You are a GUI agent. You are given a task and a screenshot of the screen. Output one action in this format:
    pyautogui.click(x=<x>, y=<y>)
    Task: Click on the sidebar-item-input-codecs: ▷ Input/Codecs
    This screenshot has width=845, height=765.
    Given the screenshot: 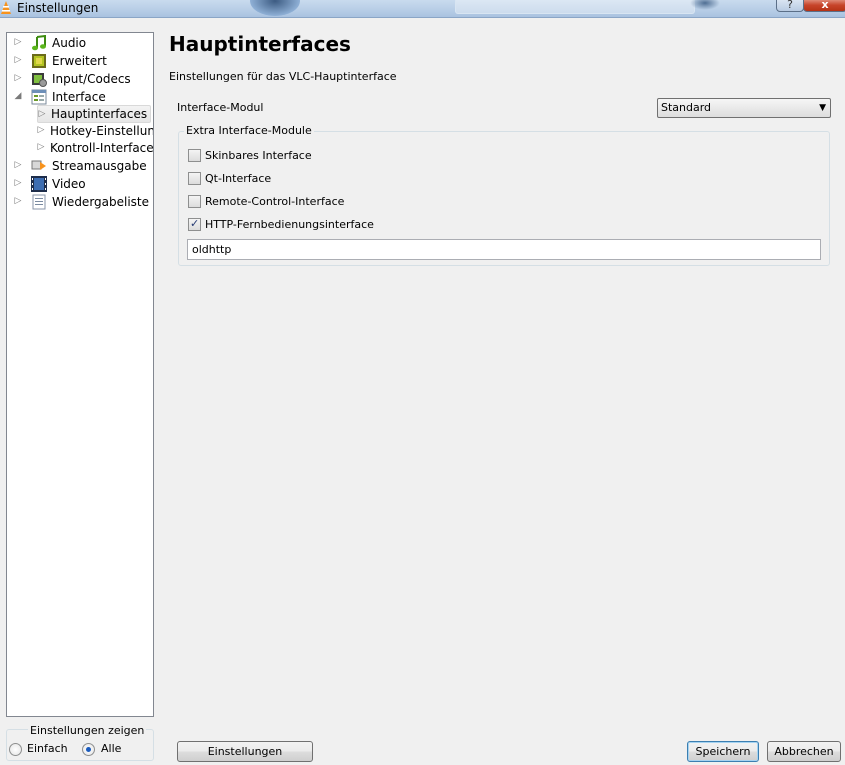 What is the action you would take?
    pyautogui.click(x=80, y=79)
    